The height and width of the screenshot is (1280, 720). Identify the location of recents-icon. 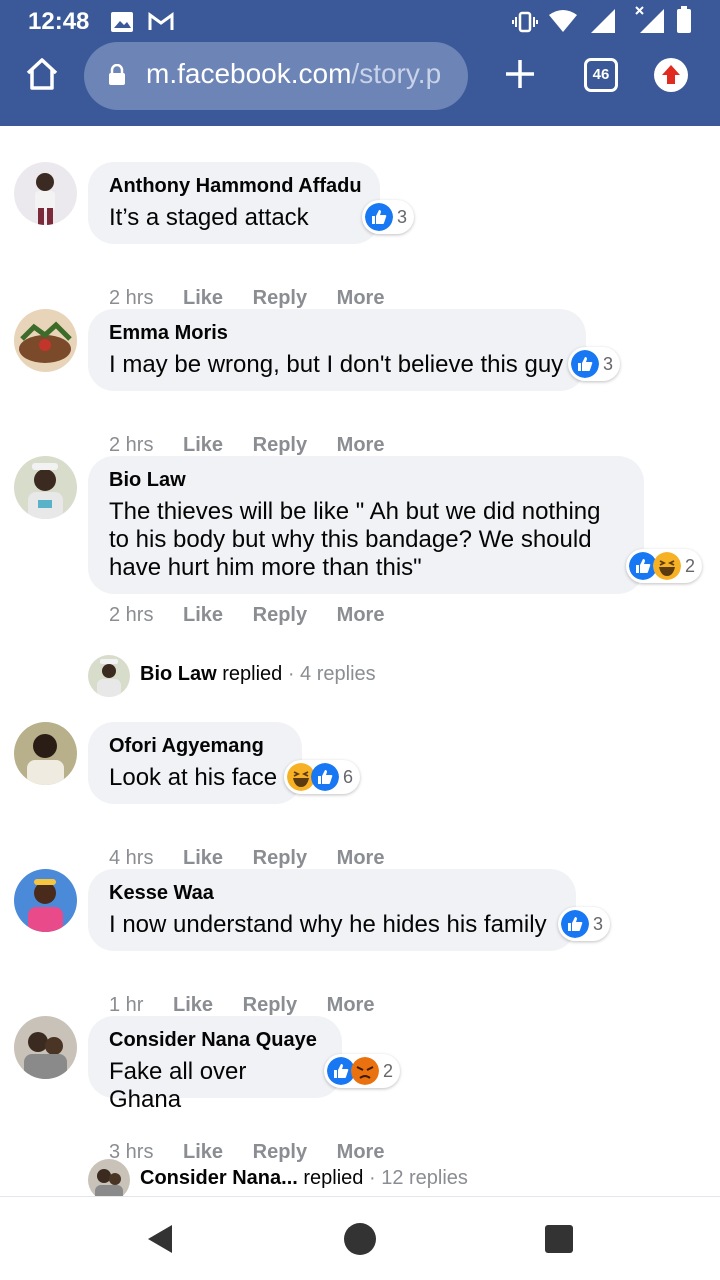
(559, 1239).